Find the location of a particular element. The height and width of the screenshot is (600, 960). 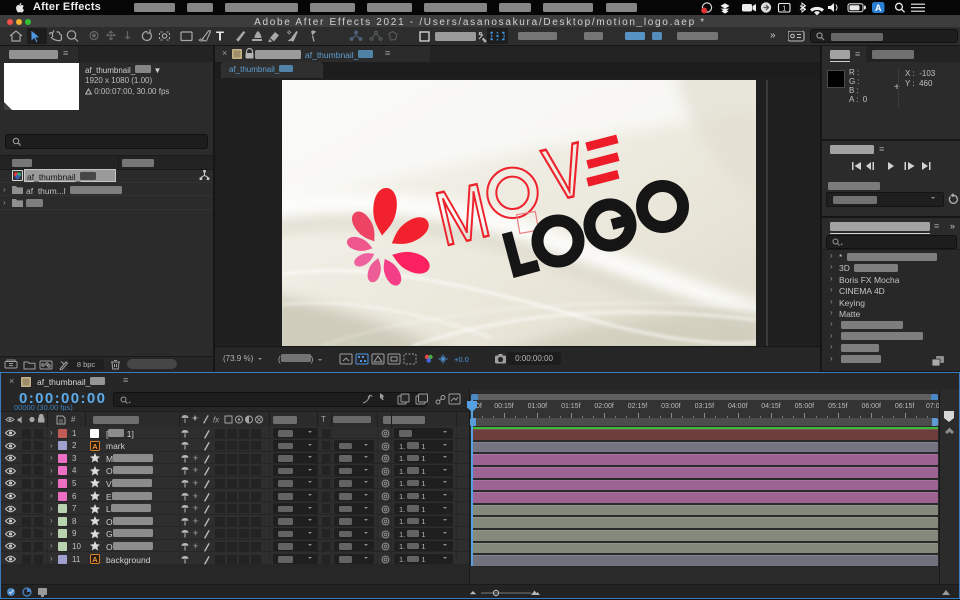

svg-text: +0.0 is located at coordinates (461, 359).